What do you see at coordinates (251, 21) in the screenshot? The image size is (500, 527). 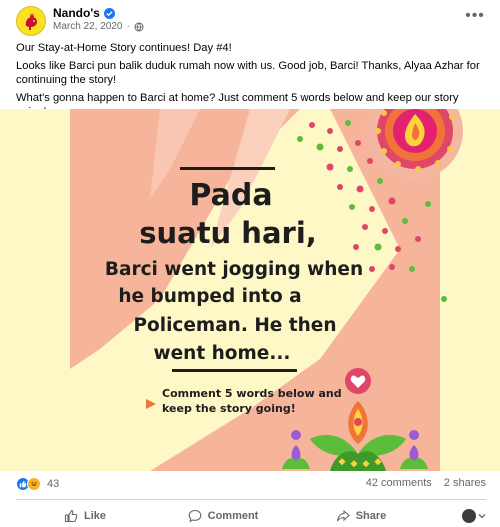 I see `post-header: Nando's March 22, 2020 · •••` at bounding box center [251, 21].